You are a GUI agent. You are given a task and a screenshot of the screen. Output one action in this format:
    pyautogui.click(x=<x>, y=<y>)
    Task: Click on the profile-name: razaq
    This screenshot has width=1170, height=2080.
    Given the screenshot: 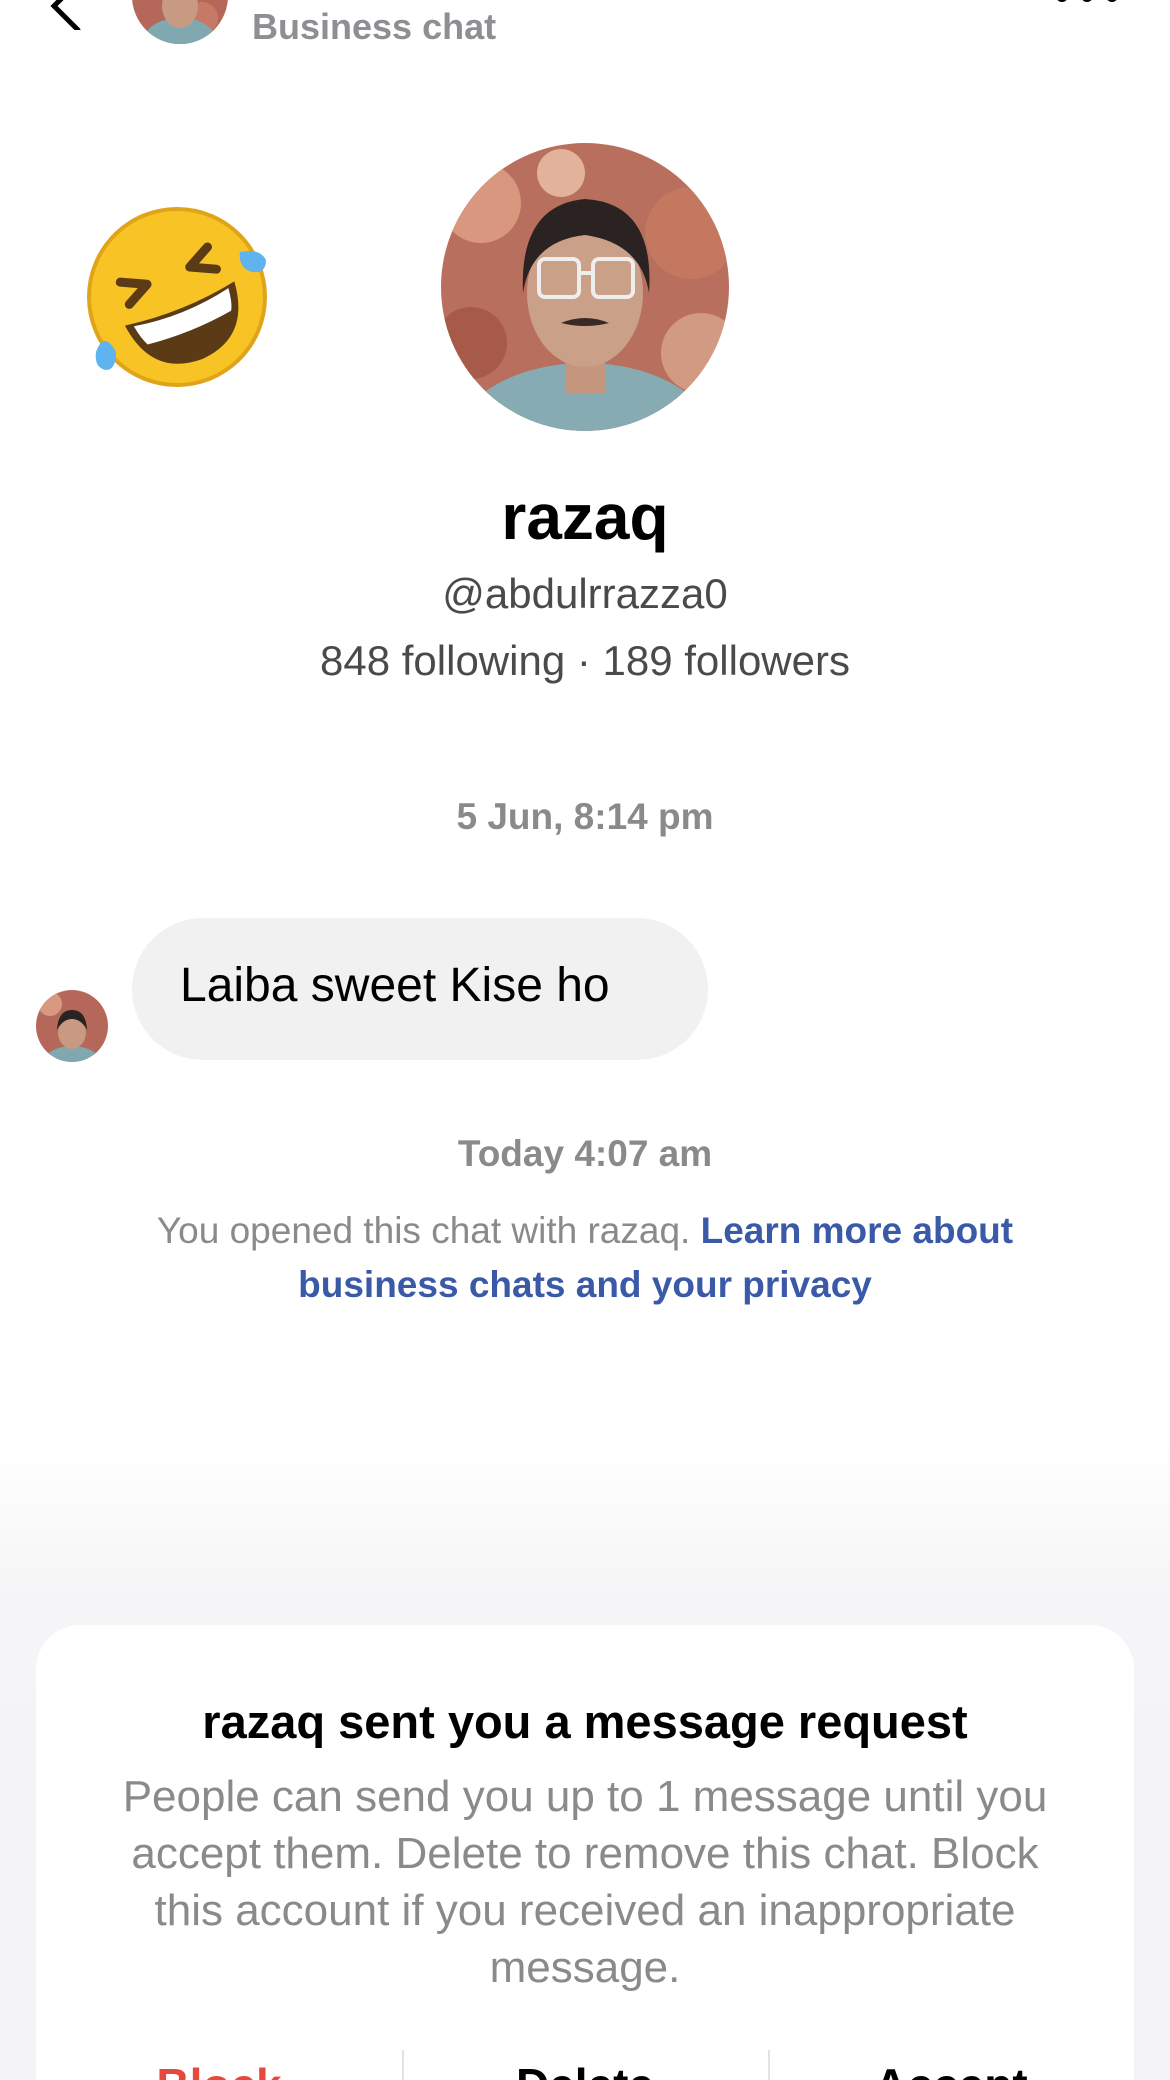 What is the action you would take?
    pyautogui.click(x=585, y=517)
    